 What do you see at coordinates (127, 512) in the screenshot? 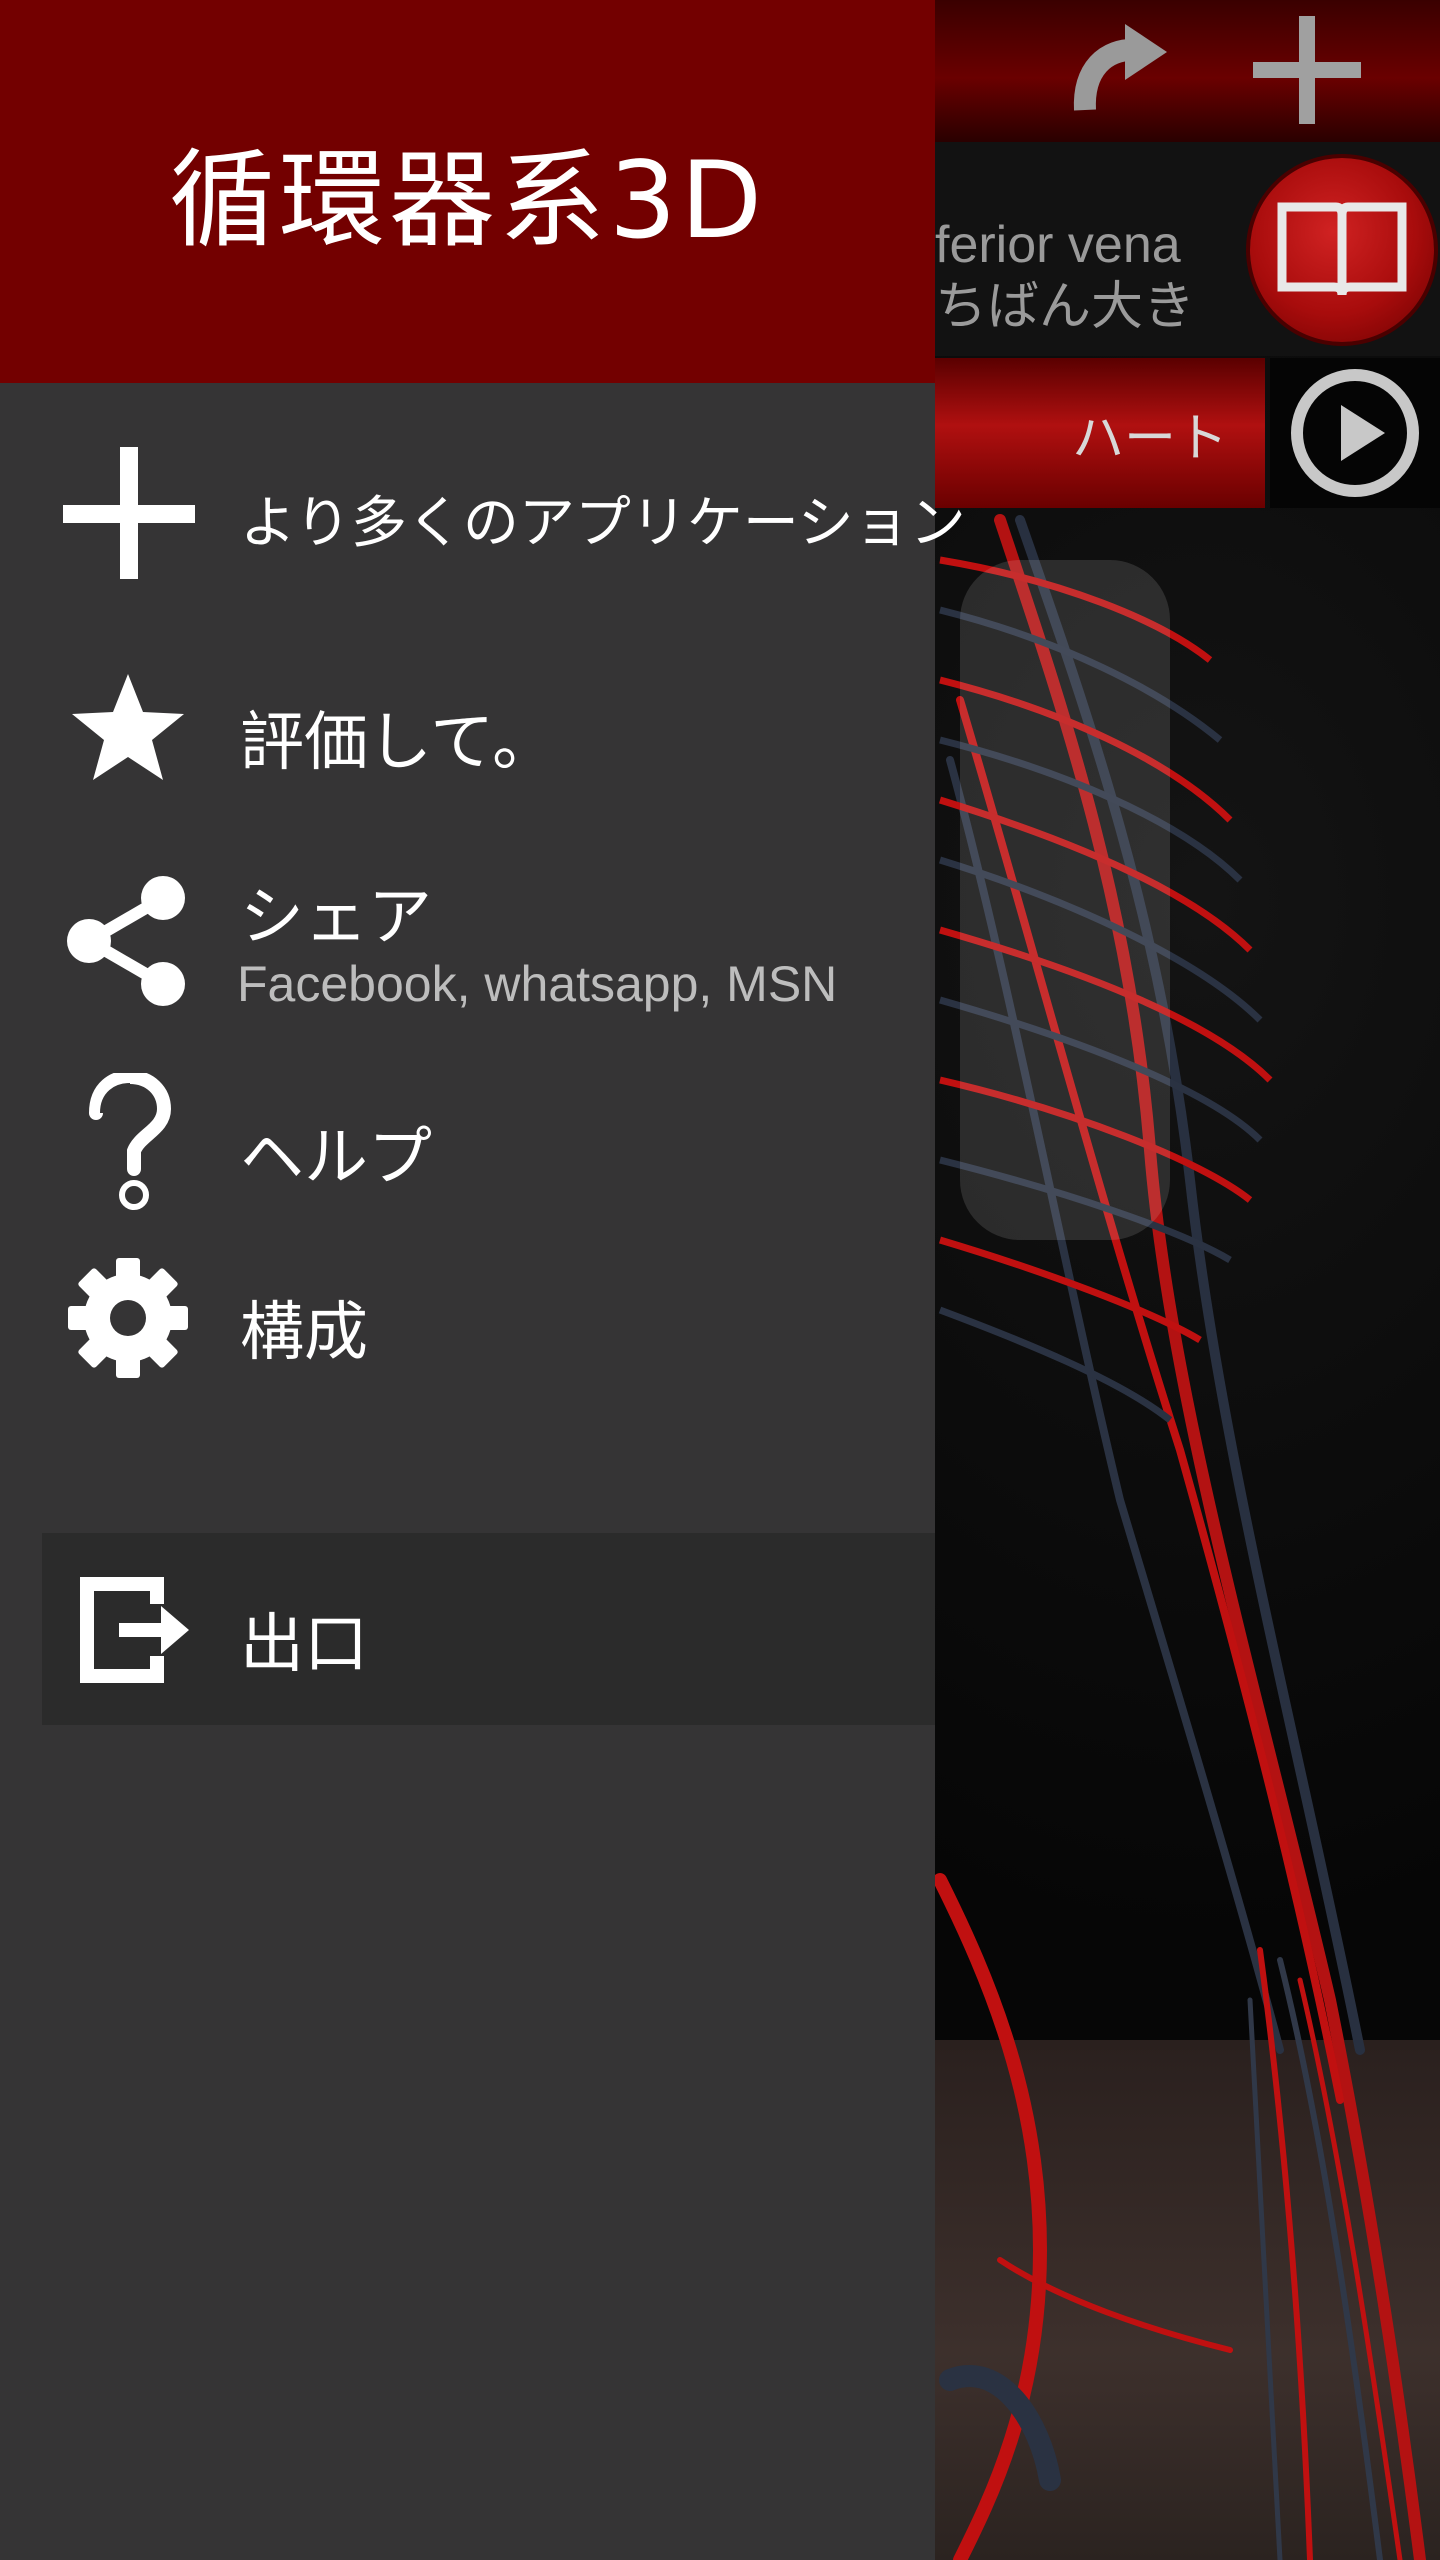
I see `plus-icon` at bounding box center [127, 512].